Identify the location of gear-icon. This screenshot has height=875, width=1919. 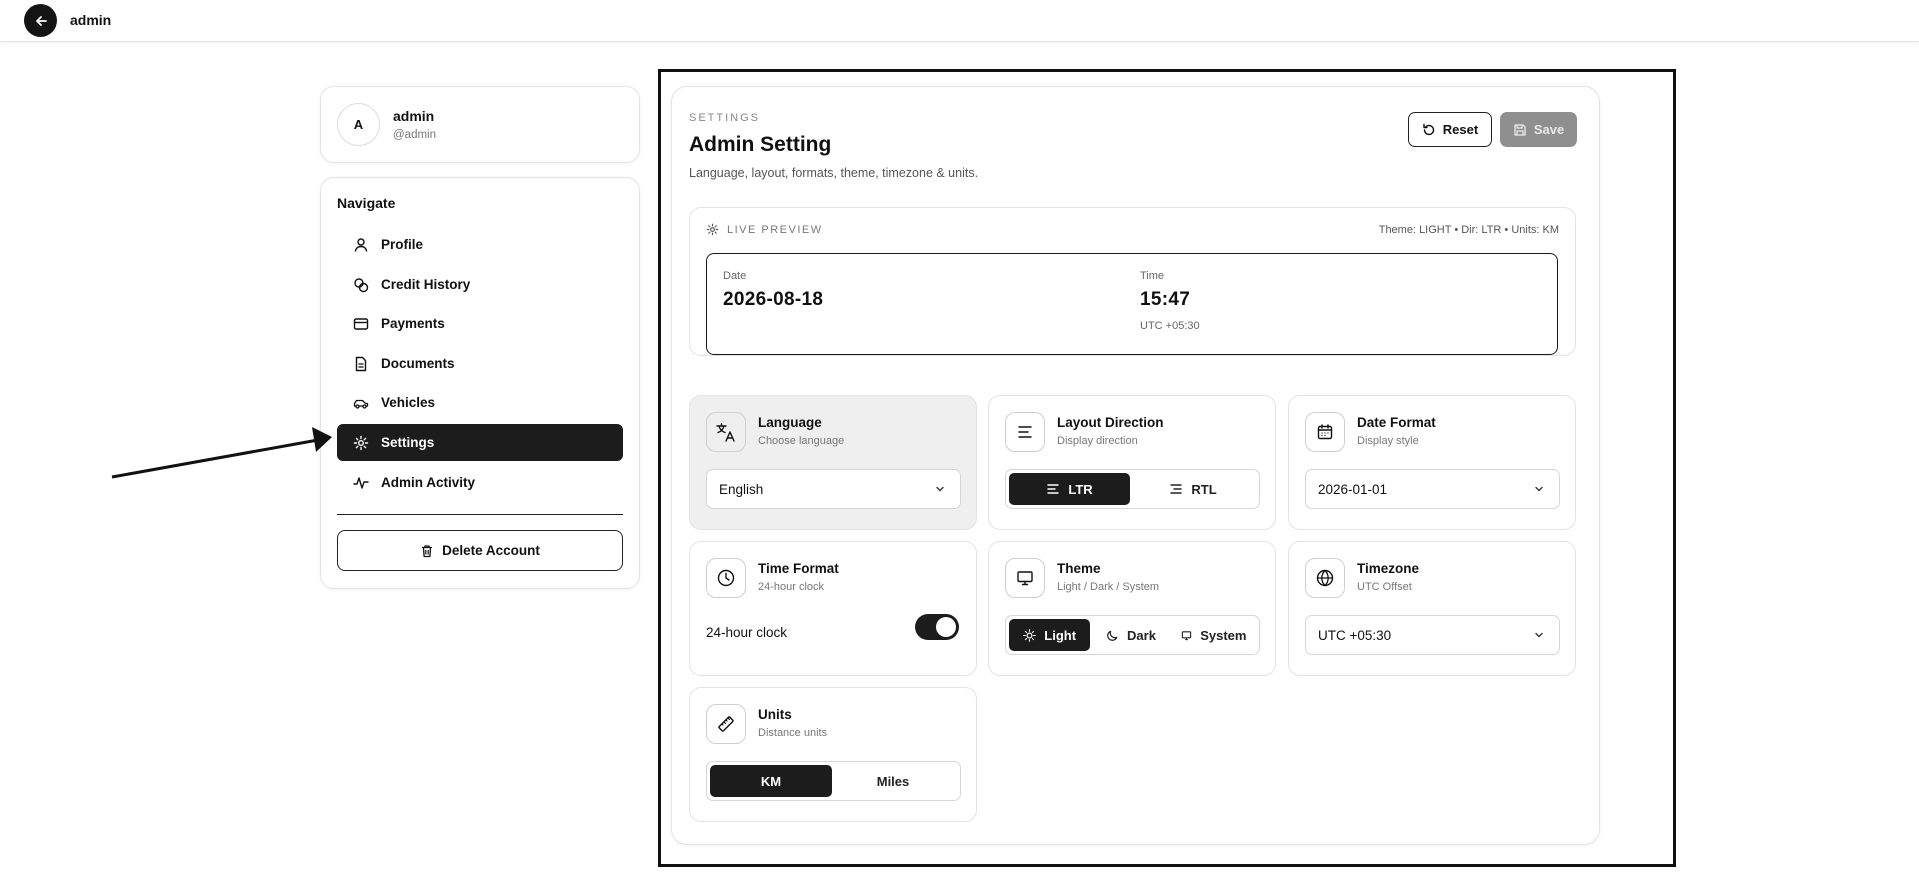
(361, 443).